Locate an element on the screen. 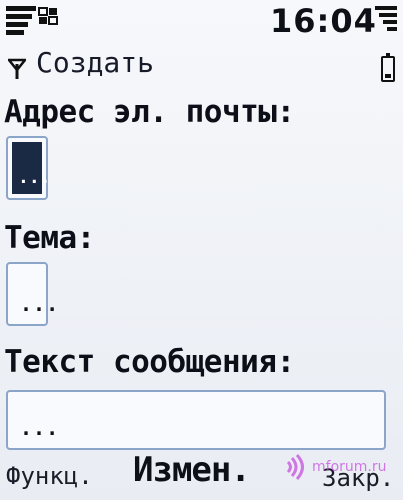  screen-header: Создать is located at coordinates (201, 66).